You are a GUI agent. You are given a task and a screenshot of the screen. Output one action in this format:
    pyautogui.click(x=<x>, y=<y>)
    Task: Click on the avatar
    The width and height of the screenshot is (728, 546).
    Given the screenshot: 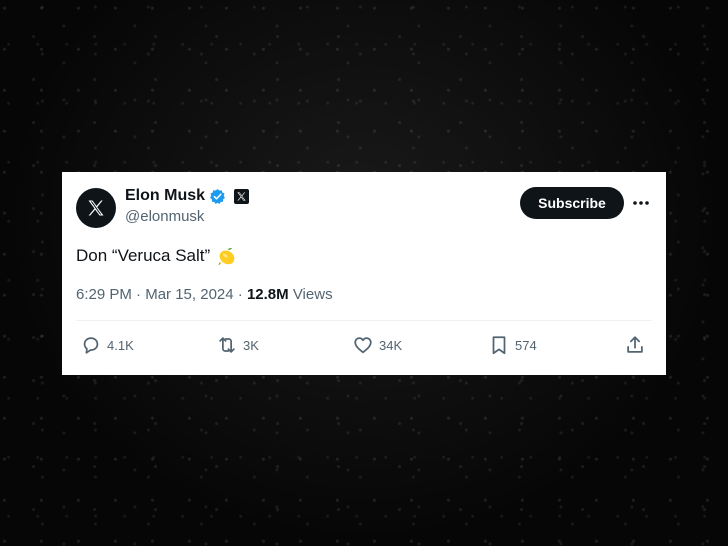 What is the action you would take?
    pyautogui.click(x=96, y=208)
    